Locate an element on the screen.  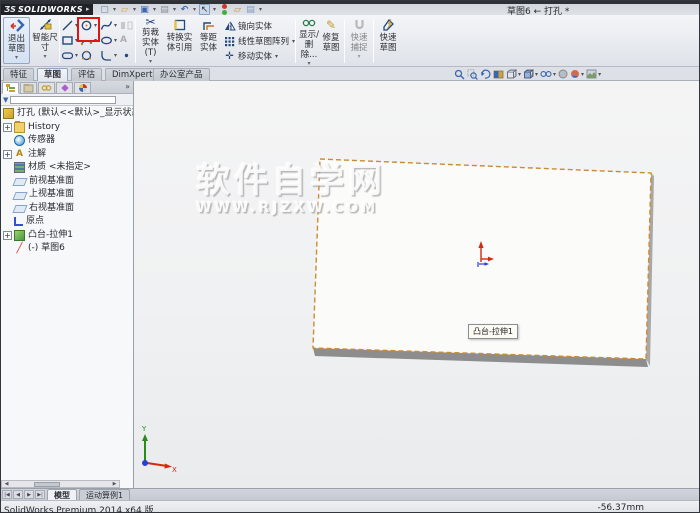
sensors-icon is located at coordinates (19, 141).